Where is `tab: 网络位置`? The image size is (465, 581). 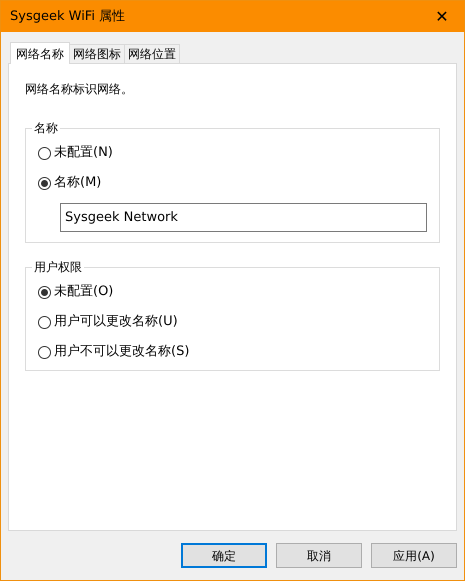 tab: 网络位置 is located at coordinates (152, 53).